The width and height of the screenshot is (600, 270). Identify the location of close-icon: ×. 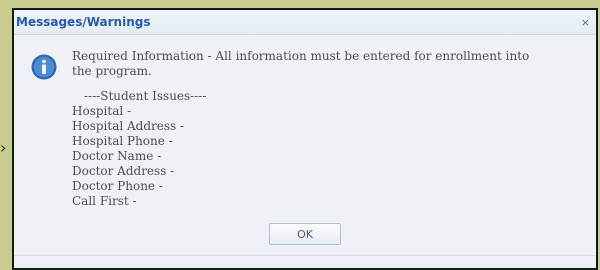
(585, 22).